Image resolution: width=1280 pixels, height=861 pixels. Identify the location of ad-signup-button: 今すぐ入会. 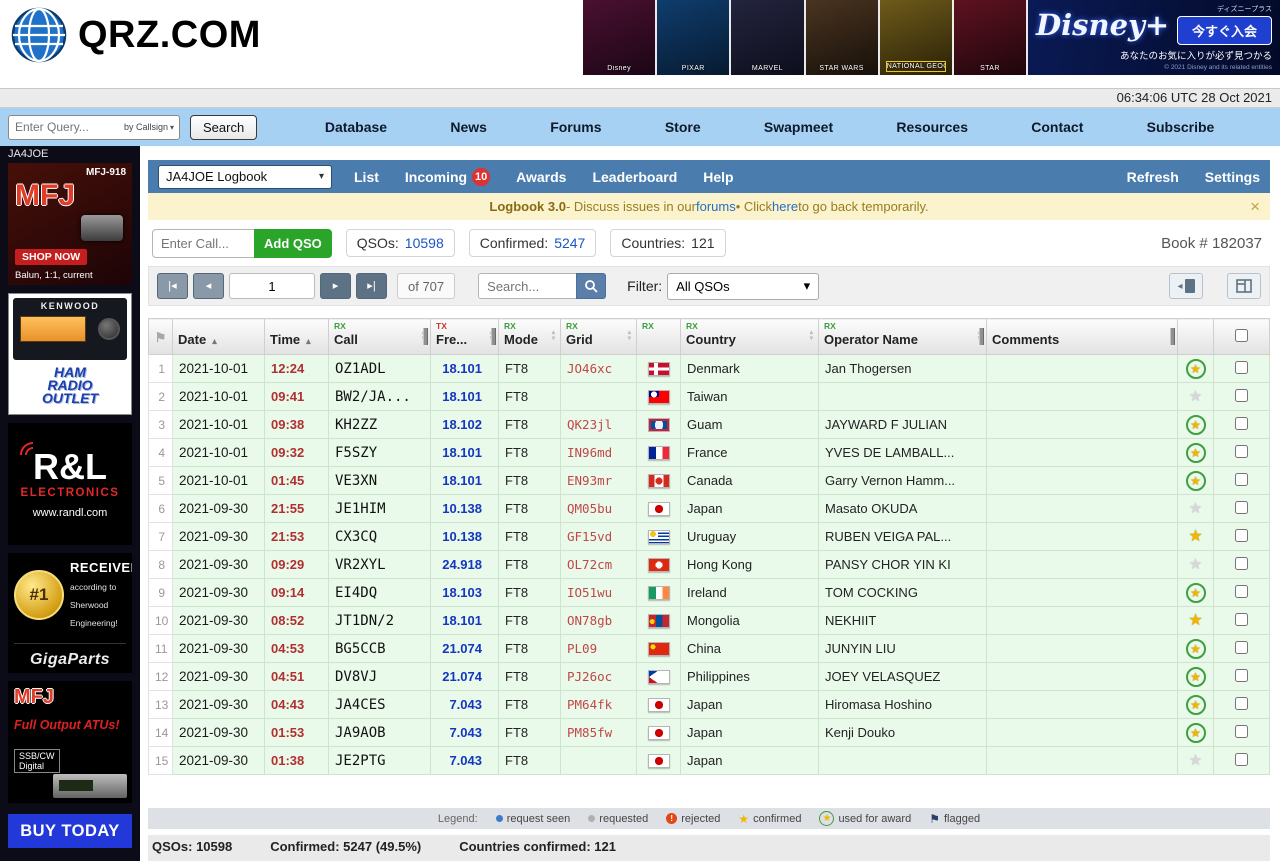
(1224, 30).